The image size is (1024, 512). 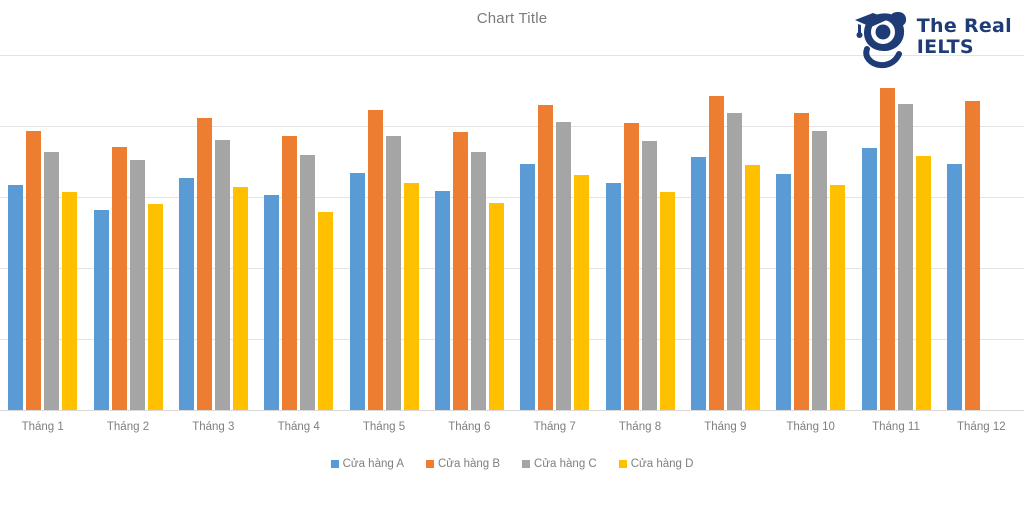 What do you see at coordinates (896, 427) in the screenshot?
I see `category-label: Tháng 11` at bounding box center [896, 427].